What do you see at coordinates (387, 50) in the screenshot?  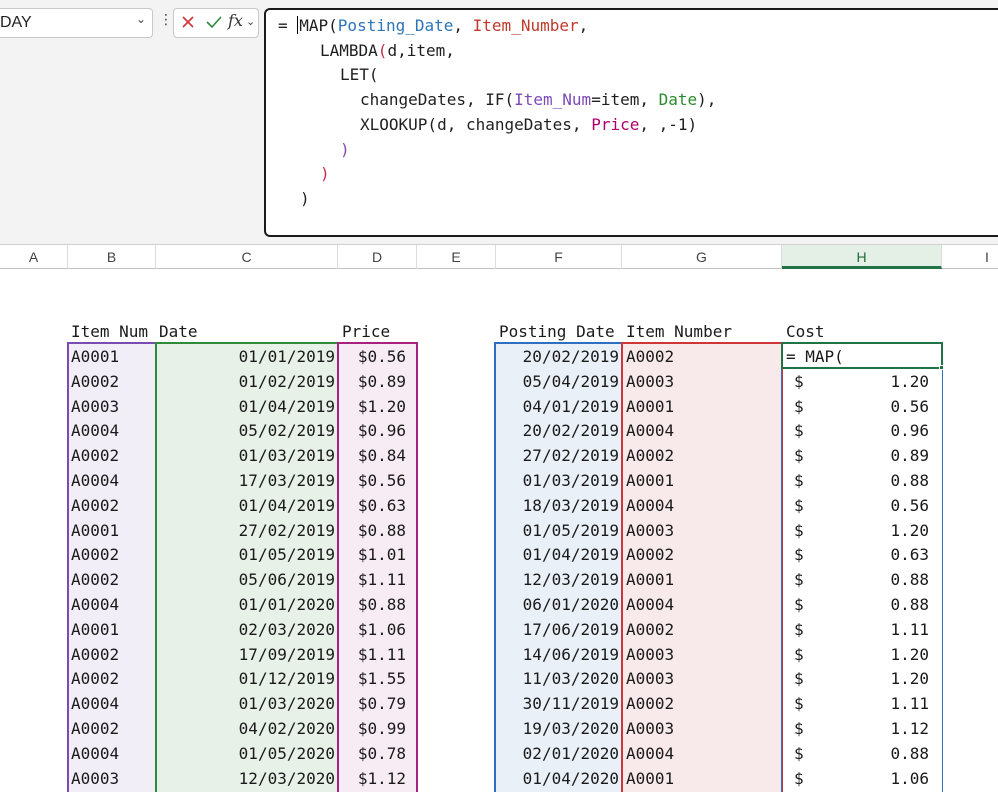 I see `formula-line-2: LAMBDA(d,item,` at bounding box center [387, 50].